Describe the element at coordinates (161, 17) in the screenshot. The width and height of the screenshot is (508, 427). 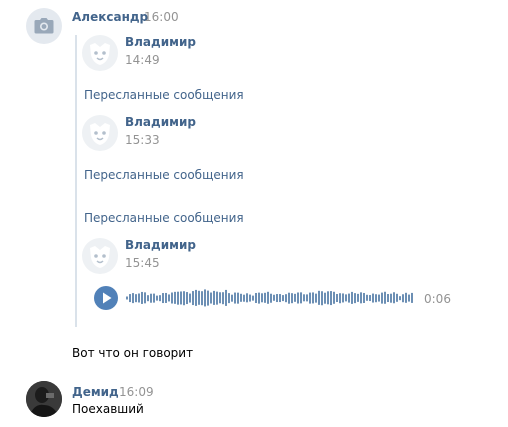
I see `message-time: 16:00` at that location.